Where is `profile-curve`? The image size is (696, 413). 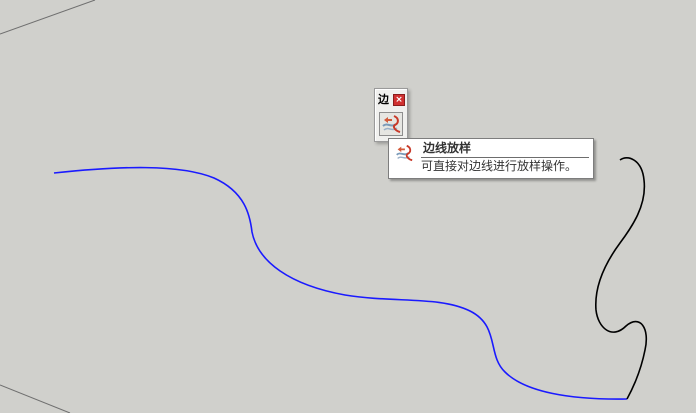 profile-curve is located at coordinates (621, 278).